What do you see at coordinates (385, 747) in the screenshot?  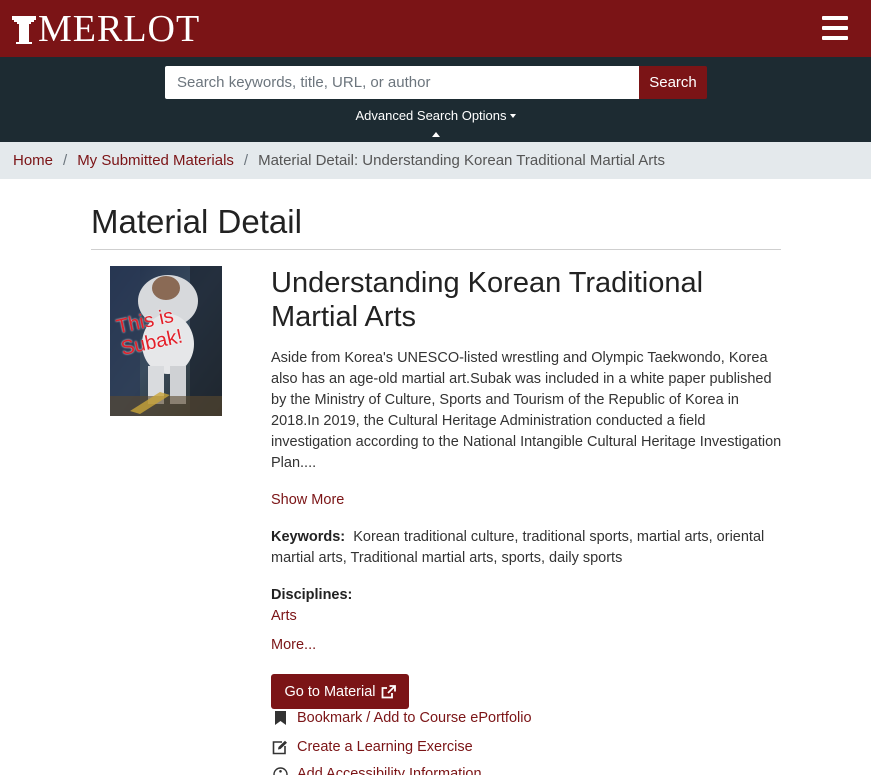 I see `learning-exercise-link: Create a Learning Exercise` at bounding box center [385, 747].